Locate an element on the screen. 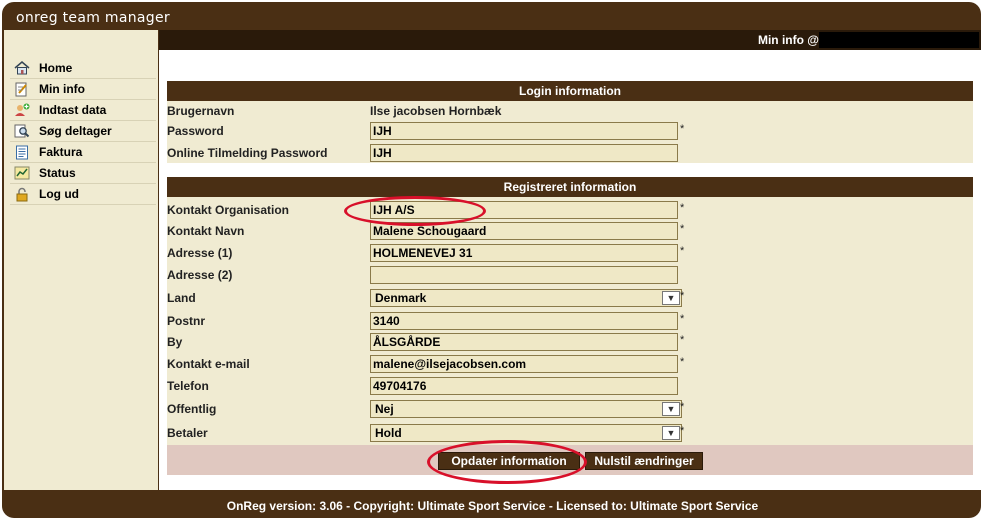 This screenshot has height=520, width=985. reset-button: Nulstil ændringer is located at coordinates (644, 461).